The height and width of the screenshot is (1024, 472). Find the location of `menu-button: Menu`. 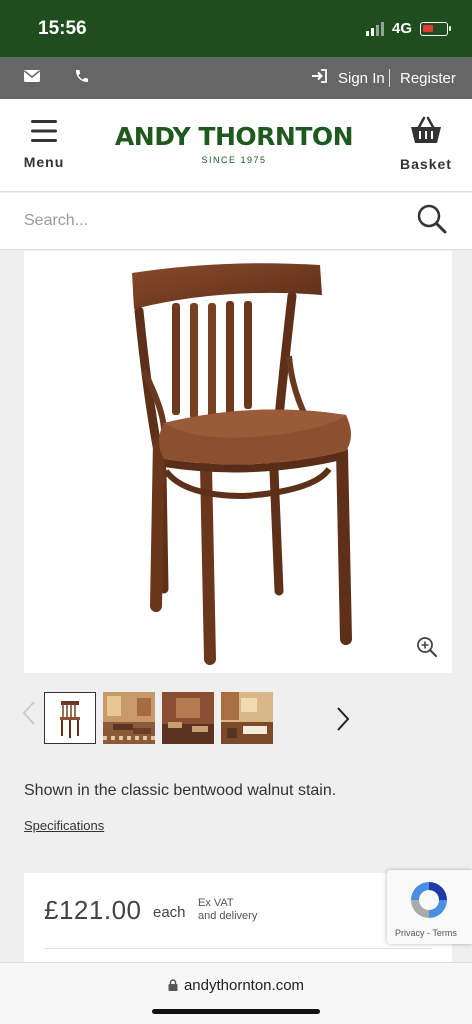

menu-button: Menu is located at coordinates (44, 144).